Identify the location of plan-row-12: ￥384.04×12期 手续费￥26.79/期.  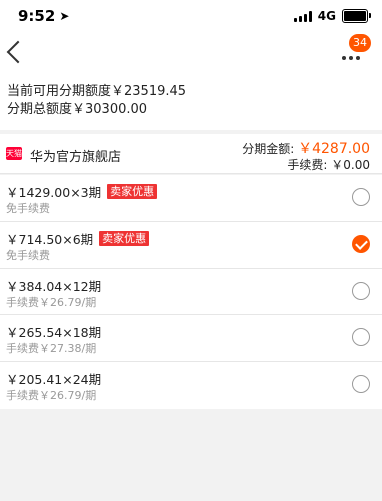
(191, 292).